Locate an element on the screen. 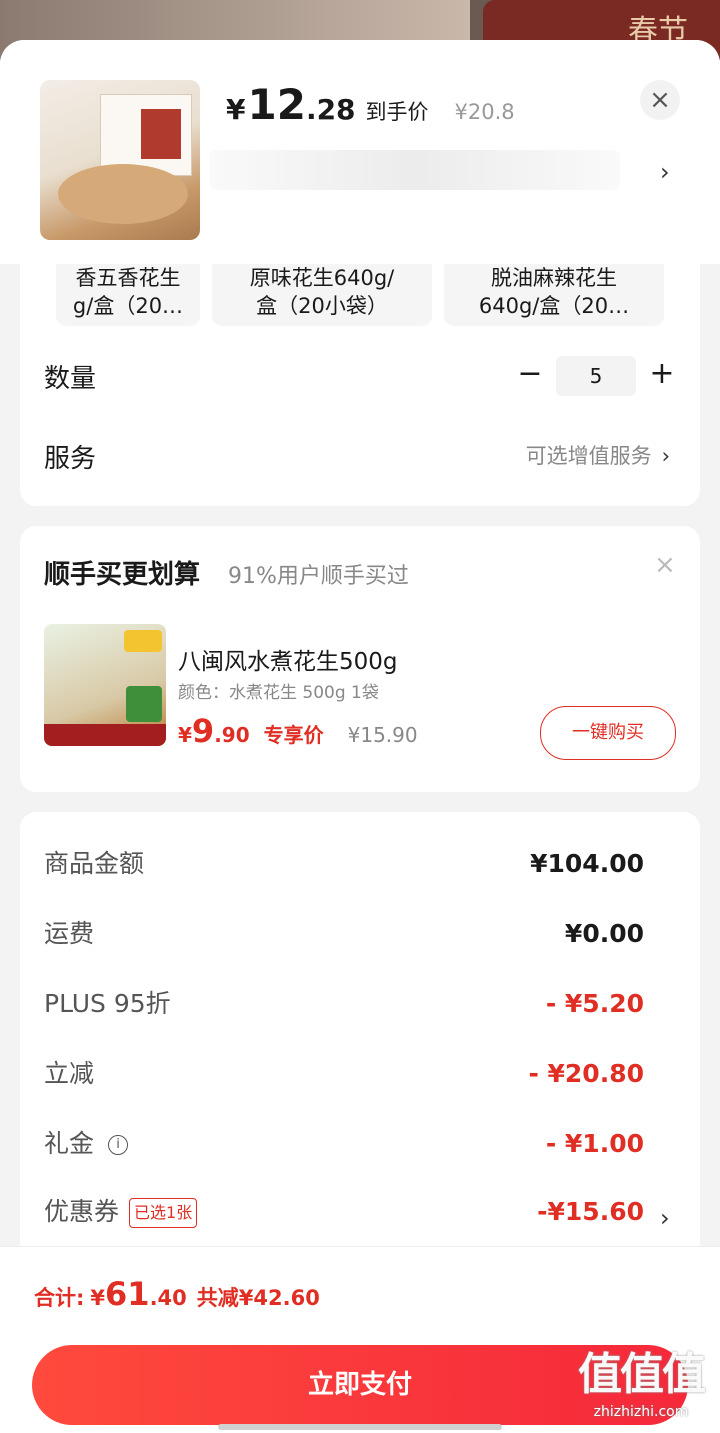 This screenshot has width=720, height=1433. service-hint: 可选增值服务 is located at coordinates (588, 456).